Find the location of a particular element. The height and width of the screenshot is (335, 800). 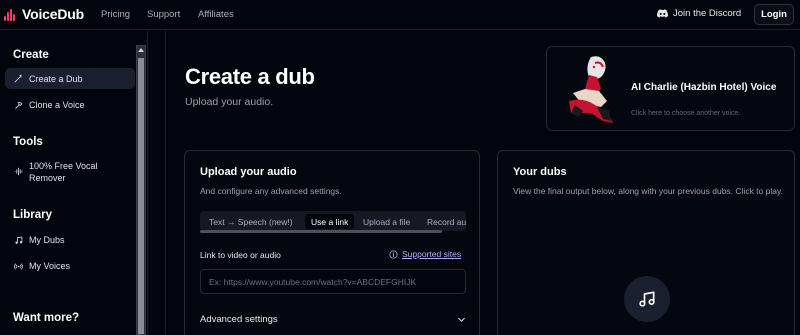

tab-record-audio: Record au is located at coordinates (446, 221).